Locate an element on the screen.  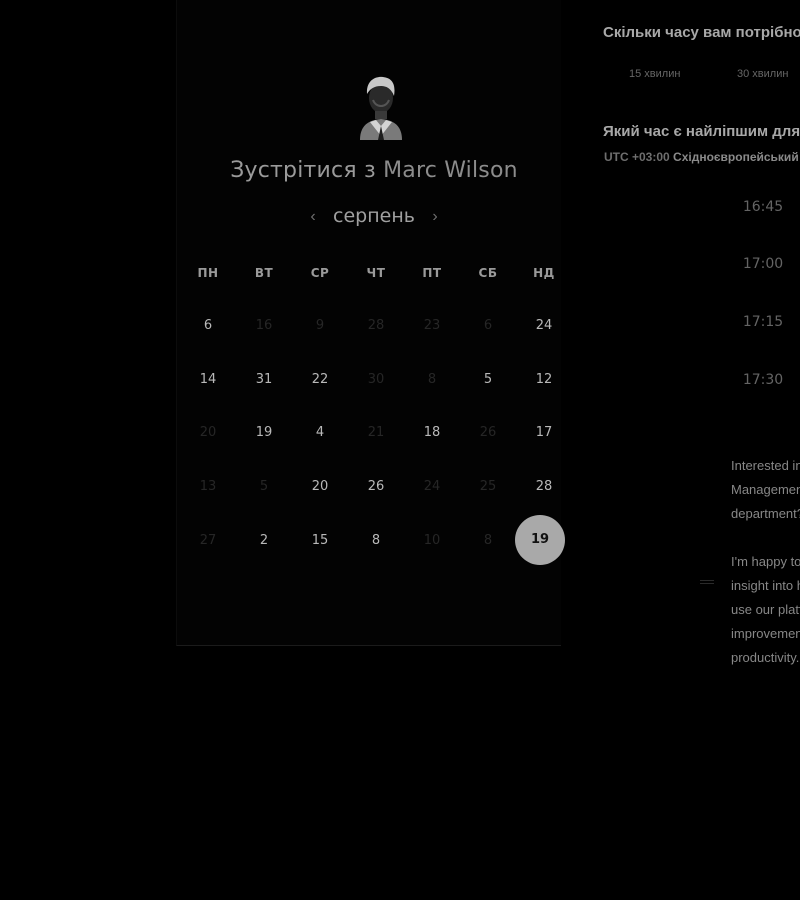
timezone-offset: UTC +03:00 is located at coordinates (637, 157).